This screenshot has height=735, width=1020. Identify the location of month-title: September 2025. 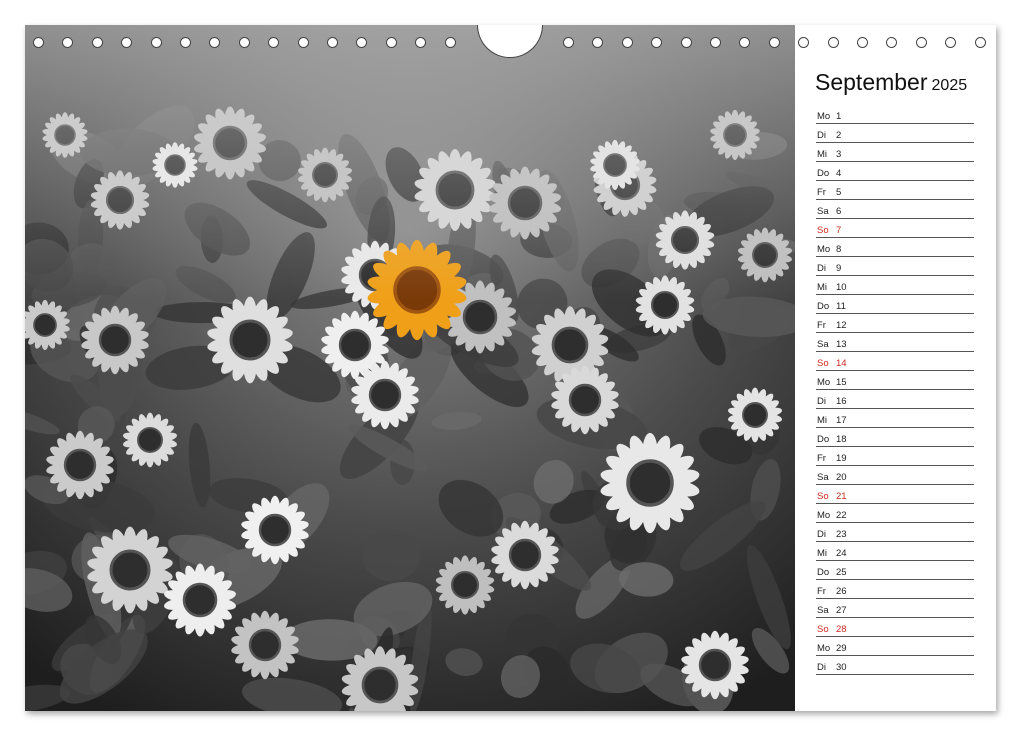
(891, 82).